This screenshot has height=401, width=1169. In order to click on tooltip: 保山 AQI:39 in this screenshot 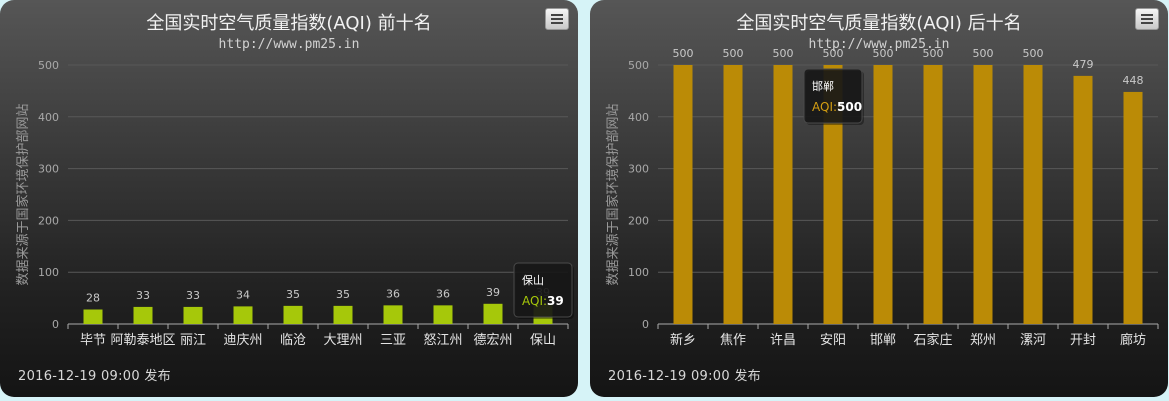, I will do `click(543, 290)`.